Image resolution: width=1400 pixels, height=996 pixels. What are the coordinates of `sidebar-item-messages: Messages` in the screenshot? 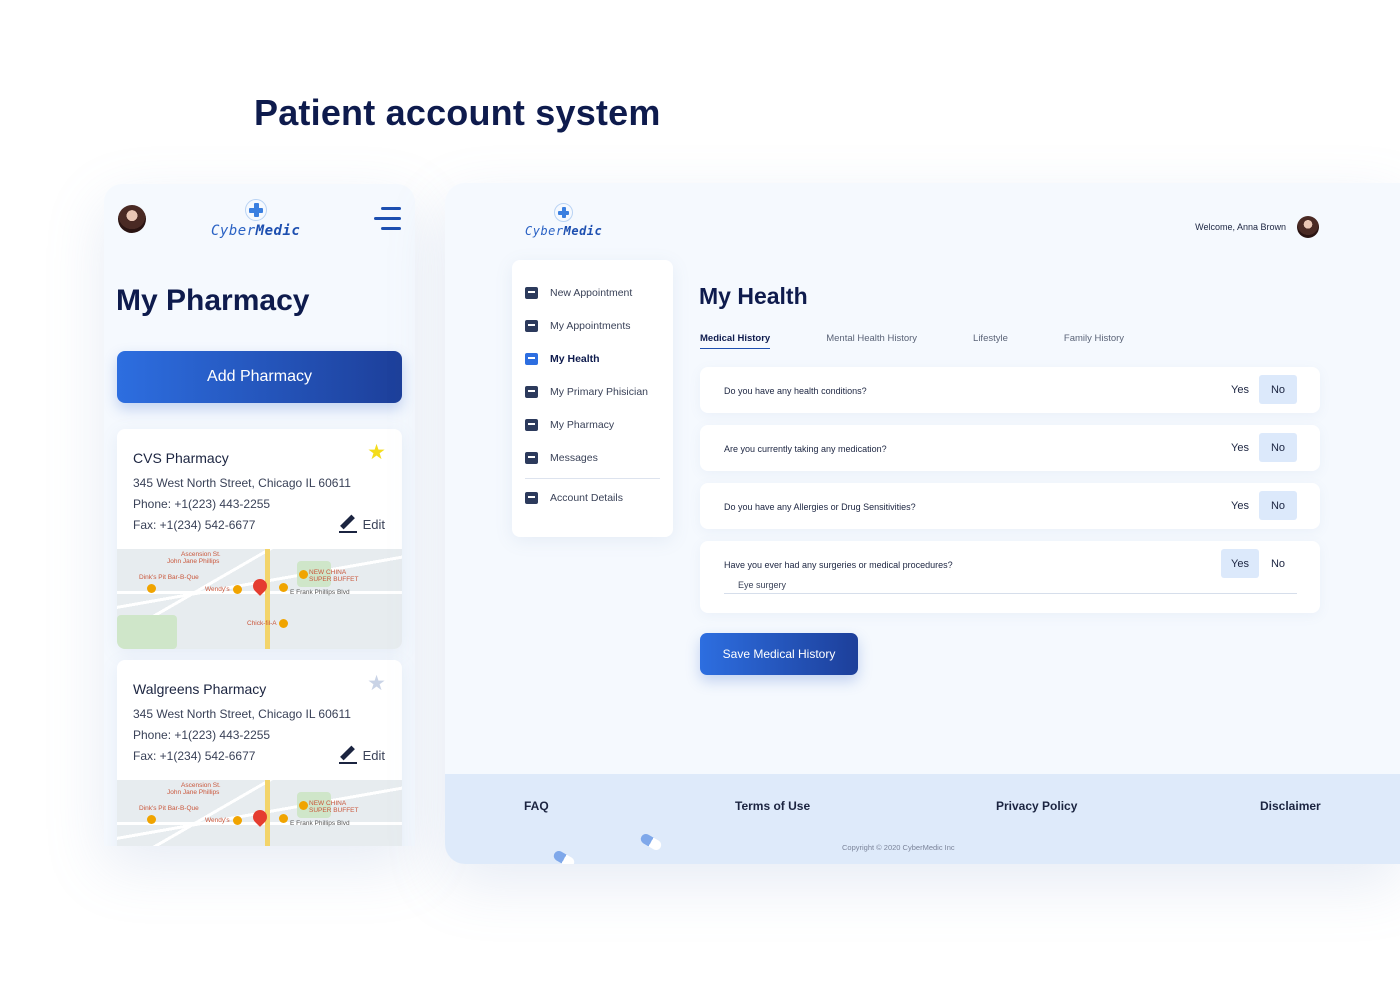 It's located at (561, 458).